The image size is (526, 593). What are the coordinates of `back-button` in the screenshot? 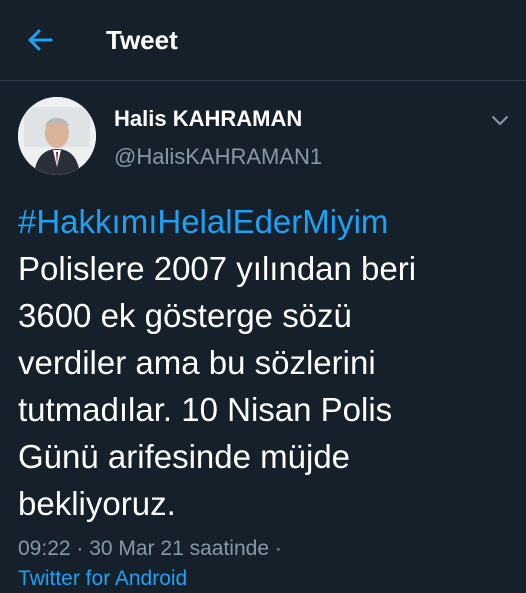 It's located at (40, 40).